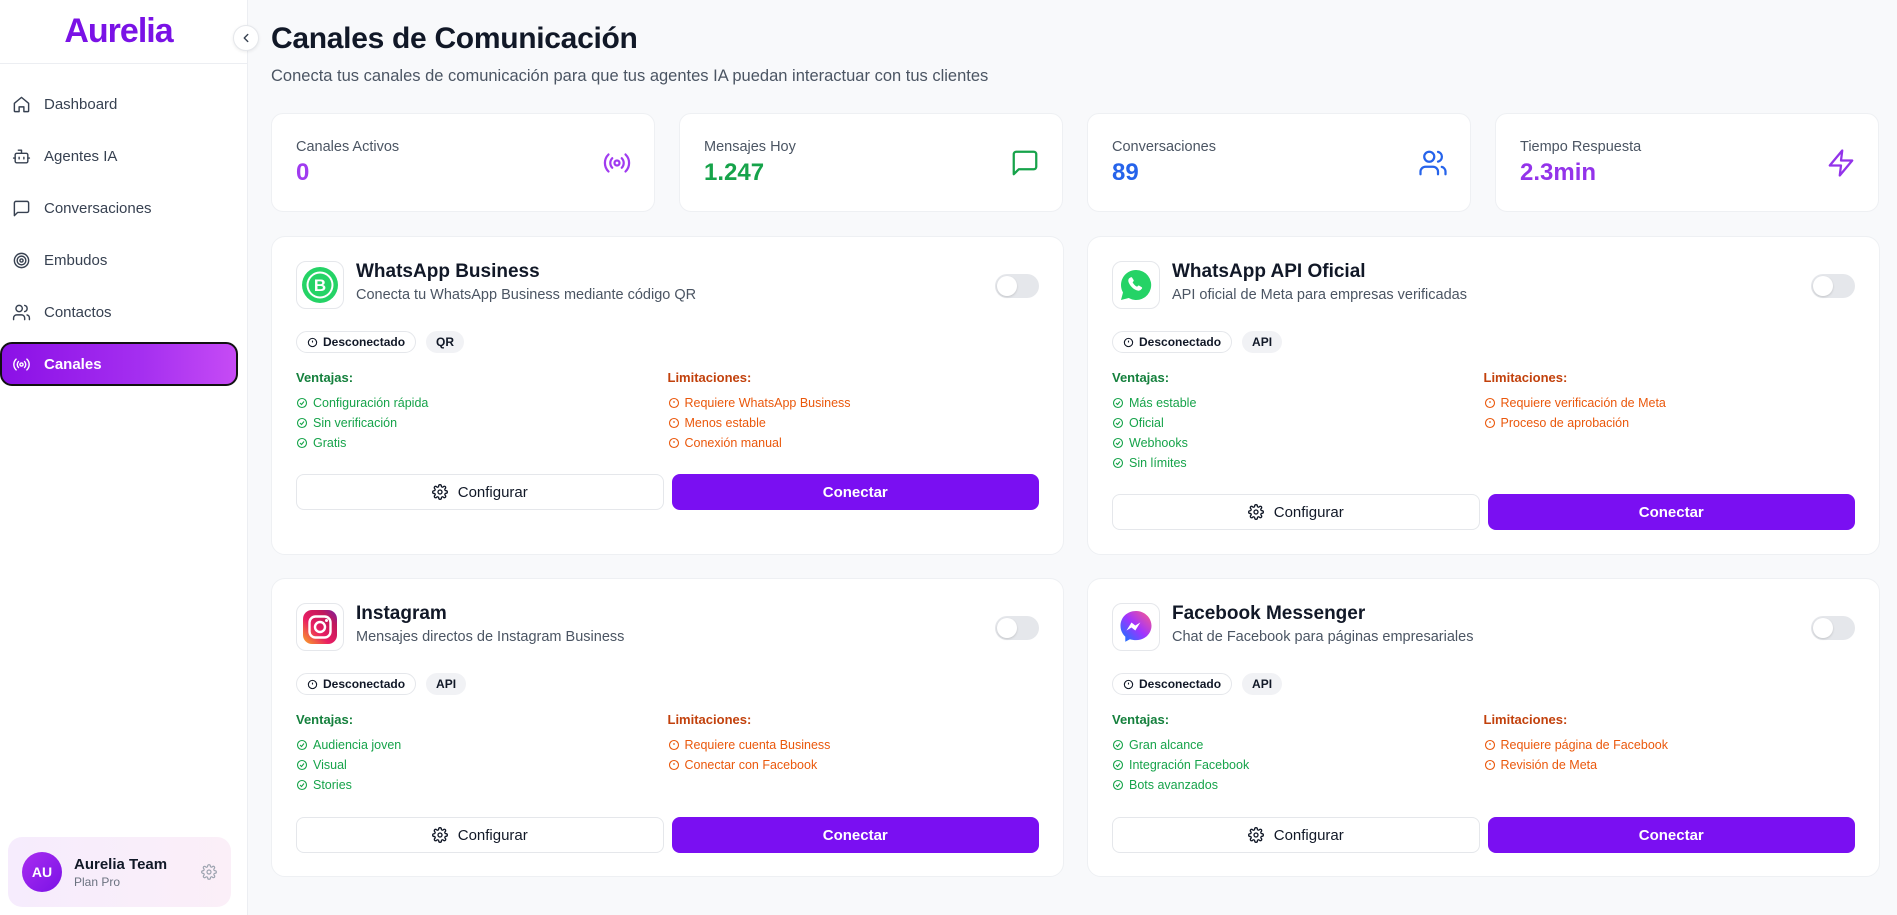 Image resolution: width=1897 pixels, height=915 pixels. I want to click on badges: Desconectado QR, so click(380, 342).